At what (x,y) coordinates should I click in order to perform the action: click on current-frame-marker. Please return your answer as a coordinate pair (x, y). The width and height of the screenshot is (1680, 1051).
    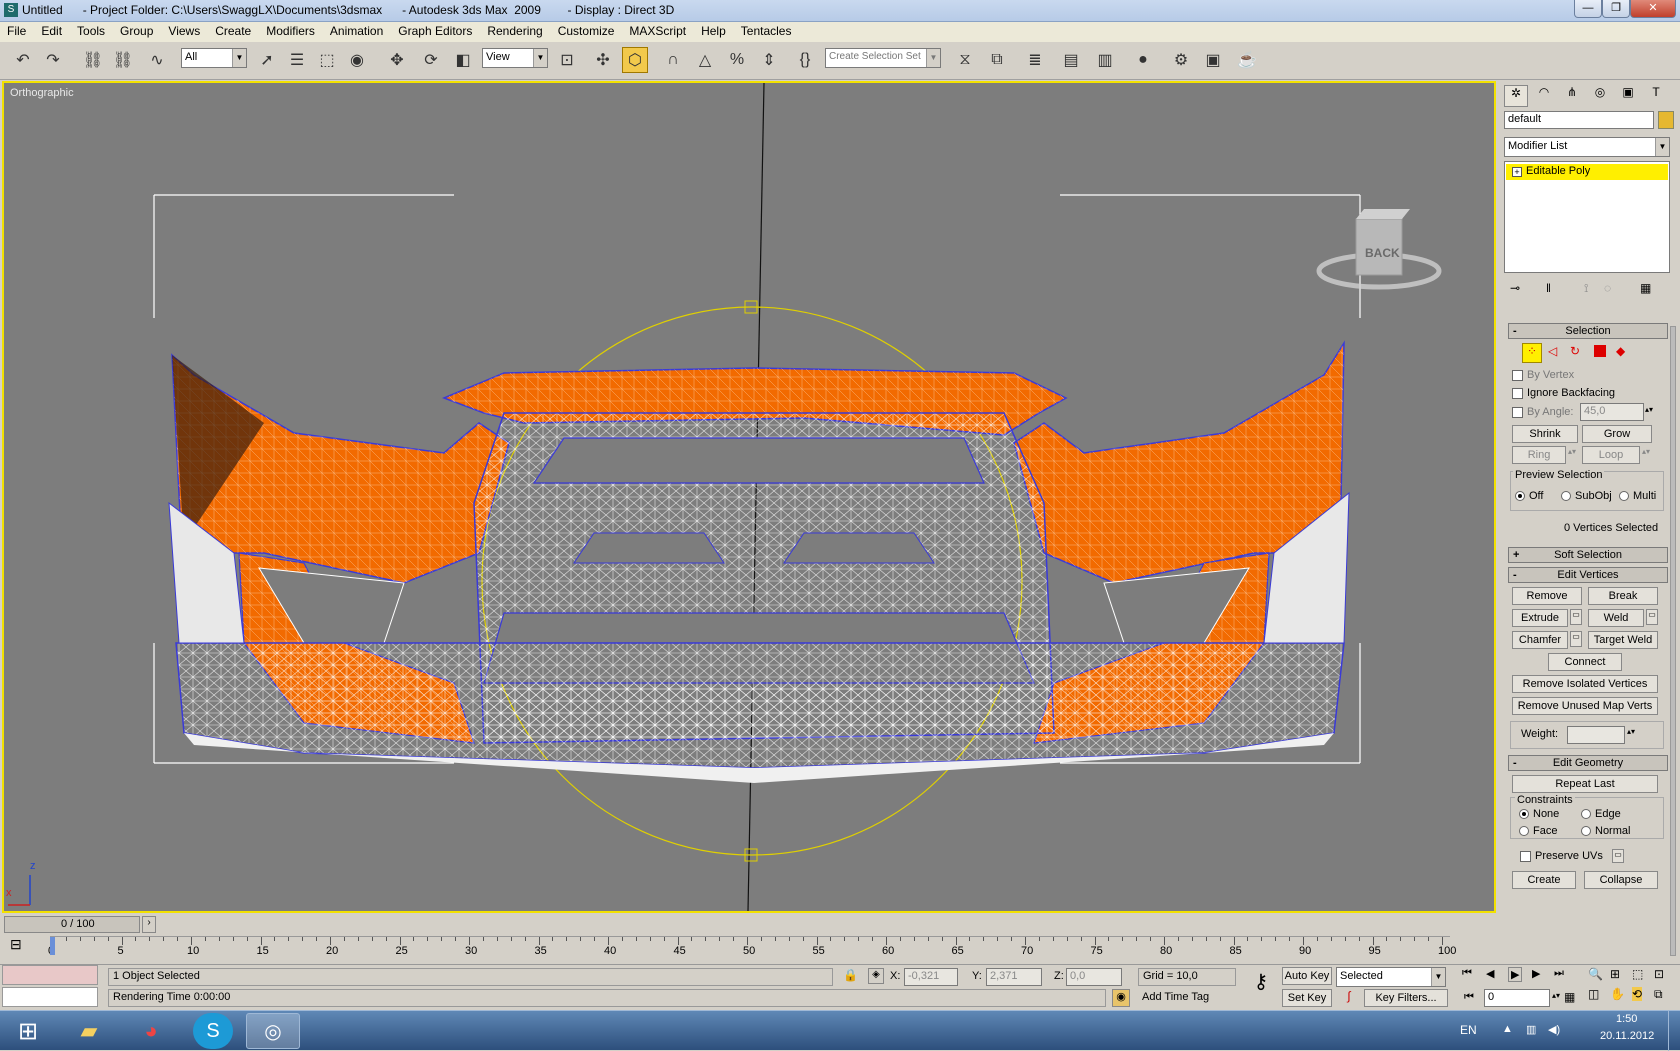
    Looking at the image, I should click on (52, 946).